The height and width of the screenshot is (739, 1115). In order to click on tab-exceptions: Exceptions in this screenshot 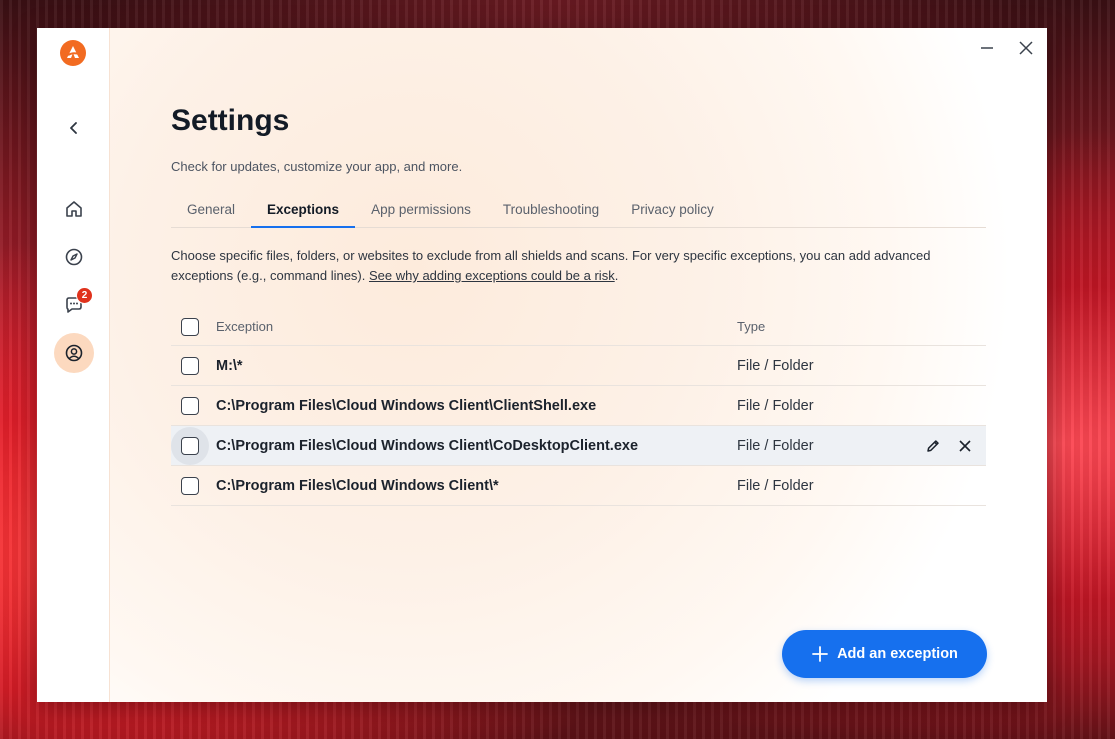, I will do `click(303, 212)`.